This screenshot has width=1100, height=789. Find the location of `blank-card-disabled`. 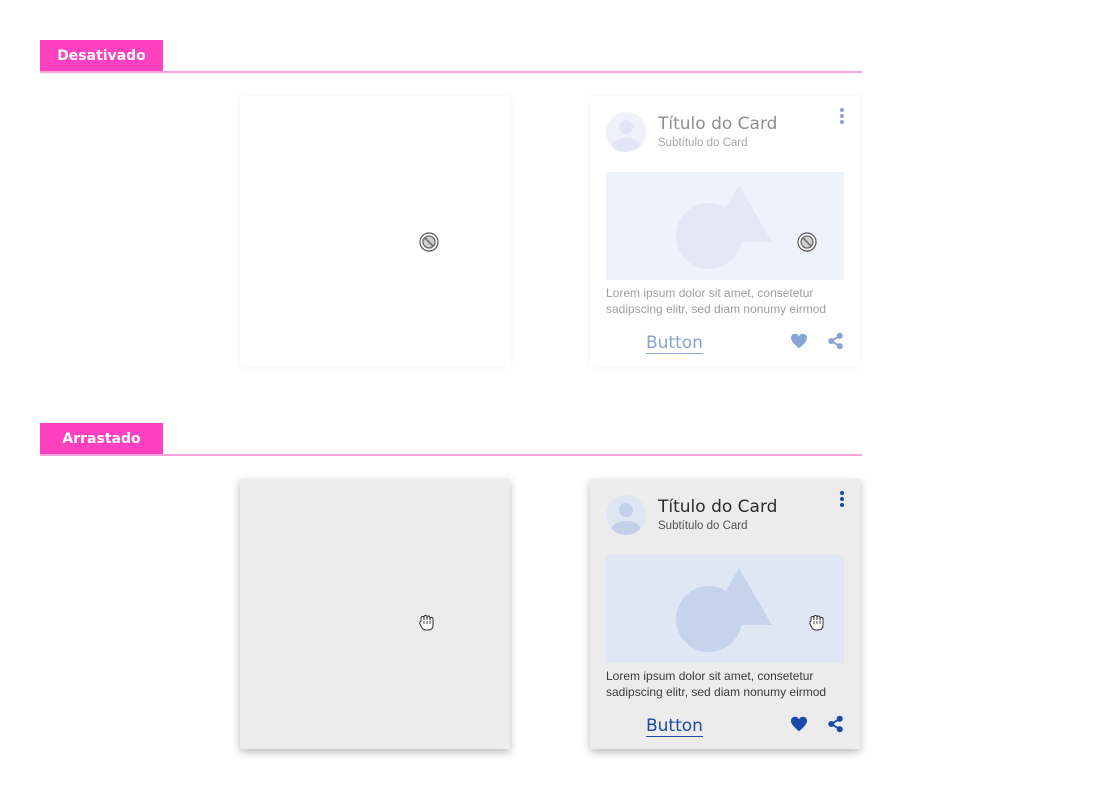

blank-card-disabled is located at coordinates (375, 231).